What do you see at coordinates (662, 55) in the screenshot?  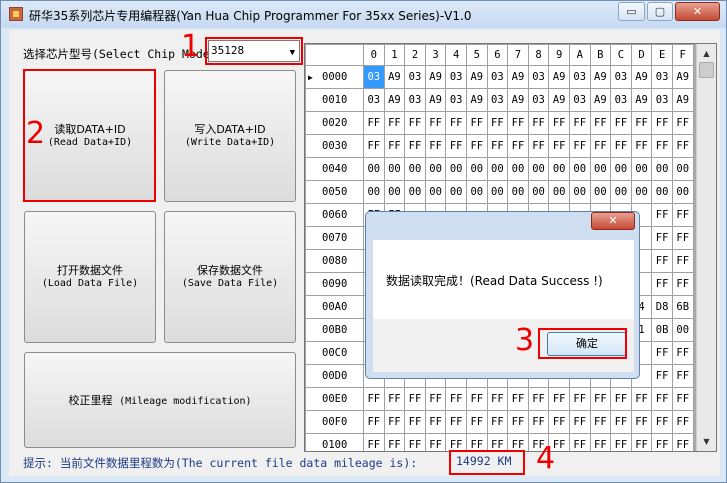 I see `column-header: E` at bounding box center [662, 55].